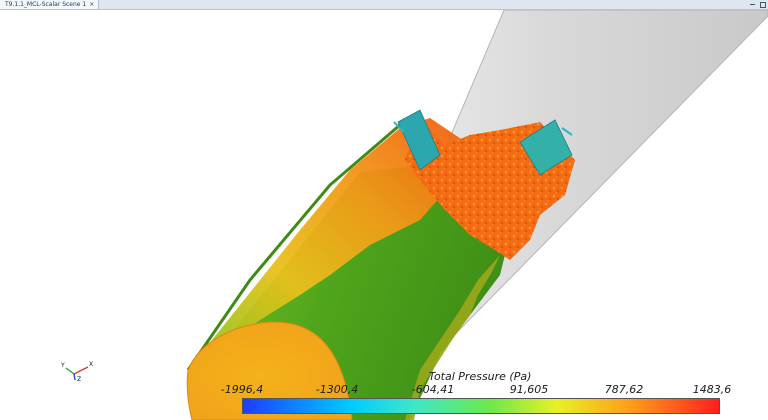  Describe the element at coordinates (481, 406) in the screenshot. I see `legend-colorbar` at that location.